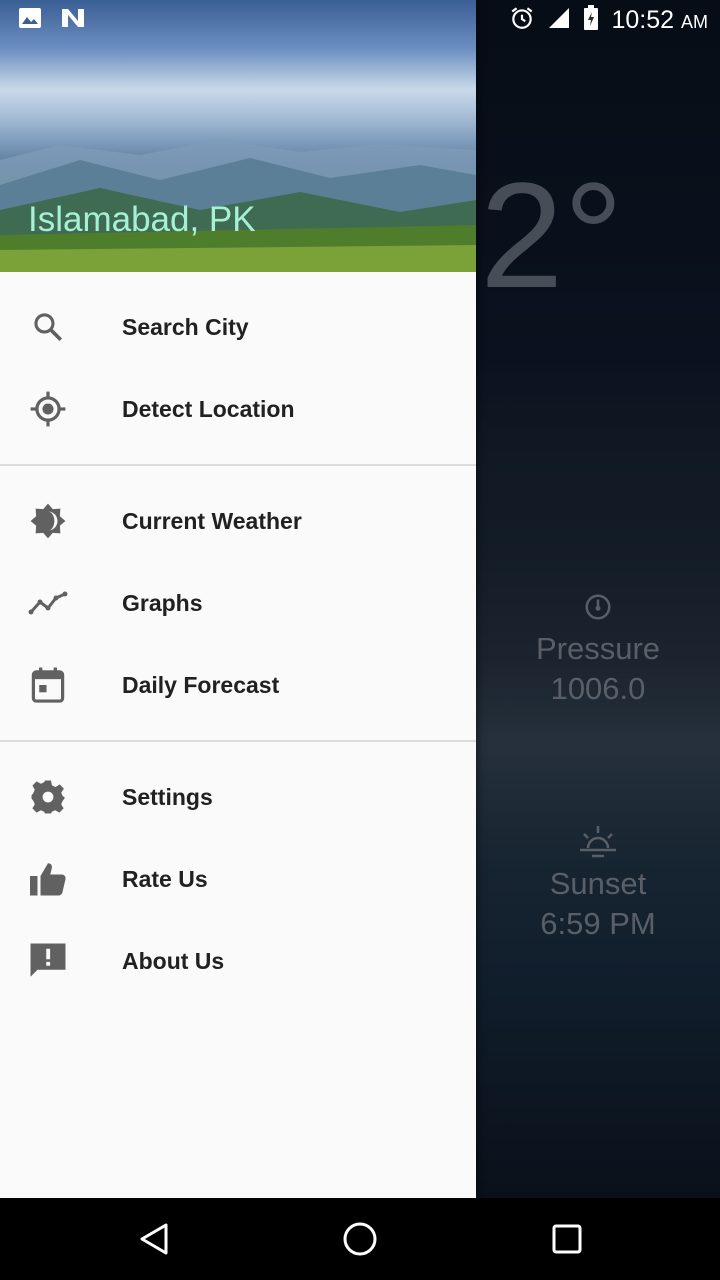 Image resolution: width=720 pixels, height=1280 pixels. I want to click on menu-item-label: Settings, so click(167, 796).